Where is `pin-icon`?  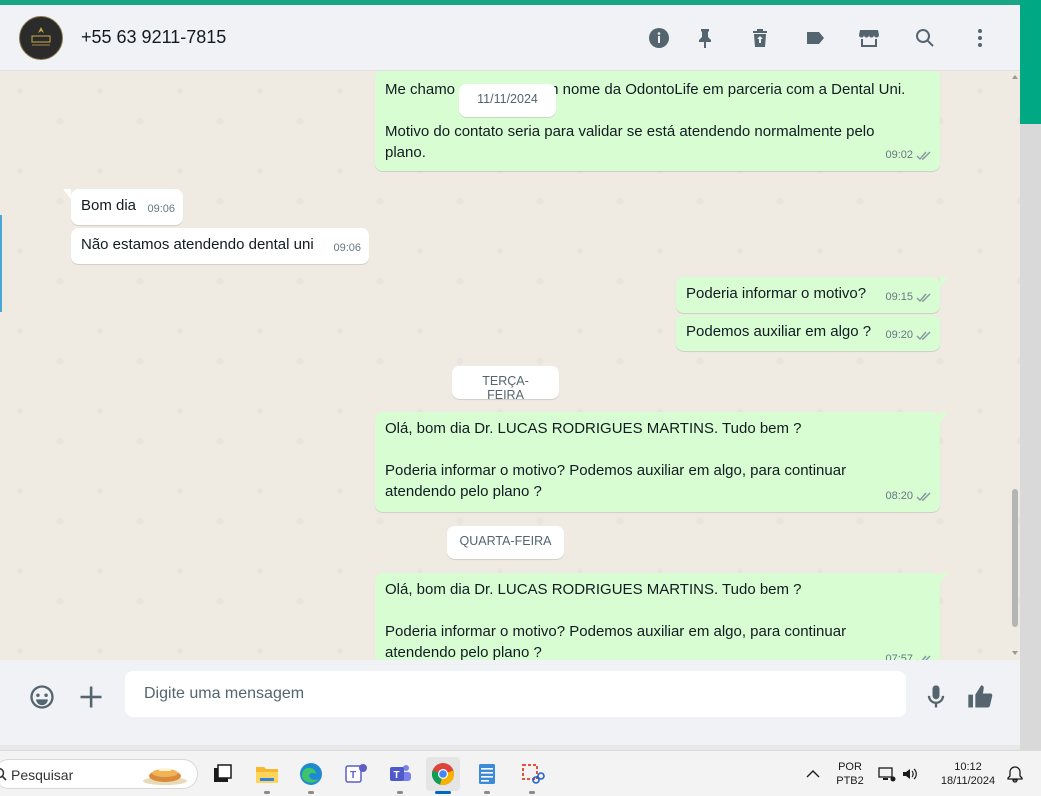
pin-icon is located at coordinates (705, 38).